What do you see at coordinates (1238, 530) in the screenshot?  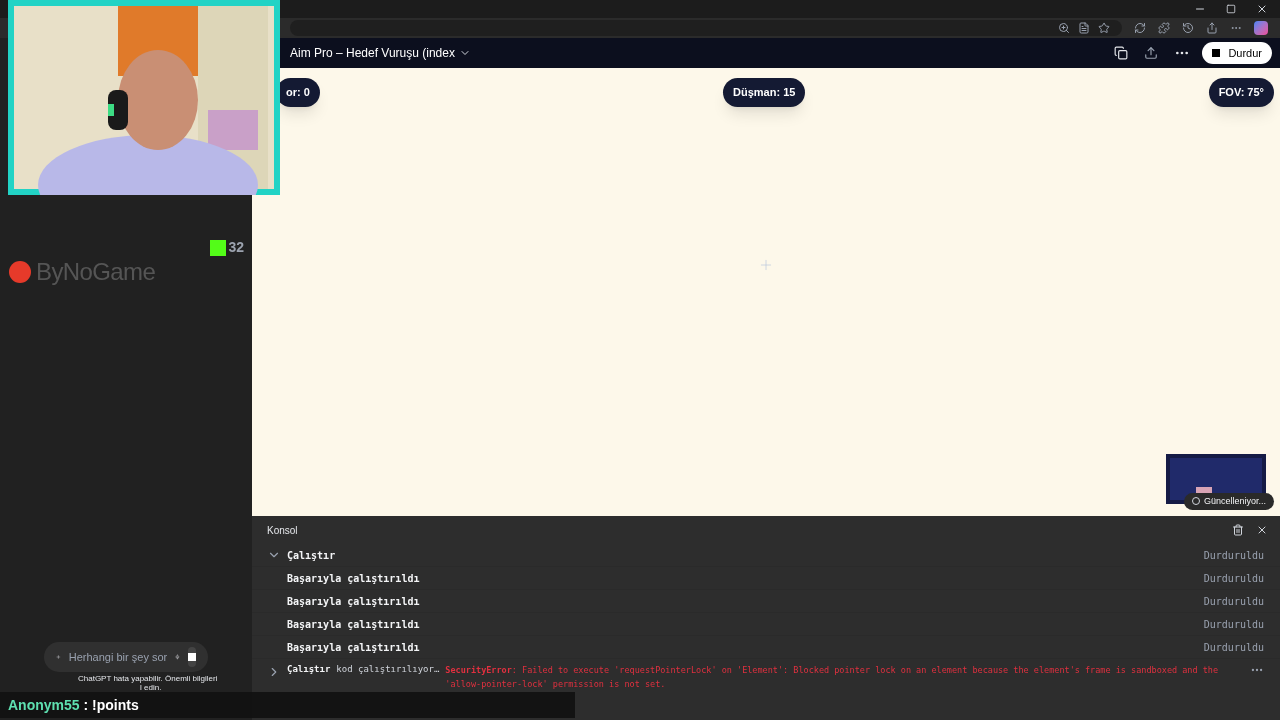 I see `delete-icon` at bounding box center [1238, 530].